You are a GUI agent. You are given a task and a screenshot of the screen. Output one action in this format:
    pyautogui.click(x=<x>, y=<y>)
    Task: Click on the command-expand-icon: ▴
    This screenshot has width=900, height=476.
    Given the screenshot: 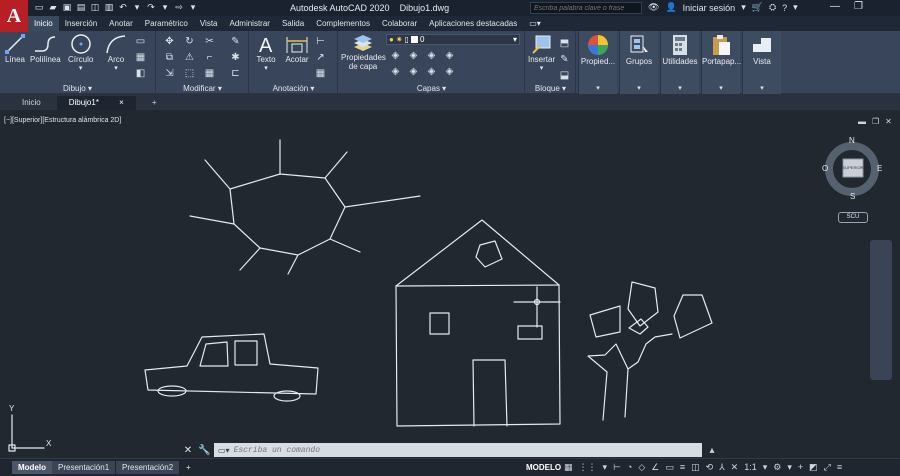 What is the action you would take?
    pyautogui.click(x=712, y=450)
    